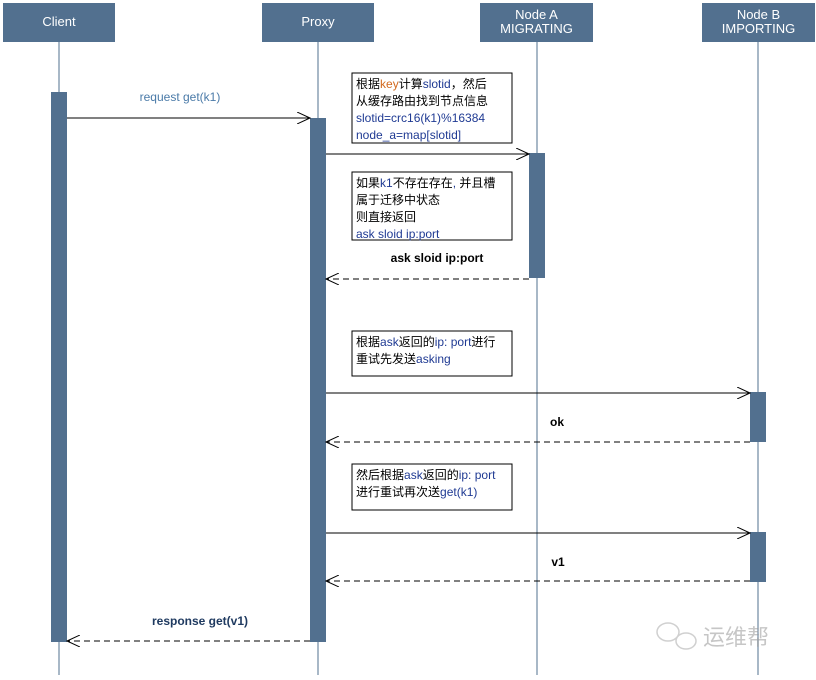  I want to click on proxy-title: Proxy, so click(318, 21).